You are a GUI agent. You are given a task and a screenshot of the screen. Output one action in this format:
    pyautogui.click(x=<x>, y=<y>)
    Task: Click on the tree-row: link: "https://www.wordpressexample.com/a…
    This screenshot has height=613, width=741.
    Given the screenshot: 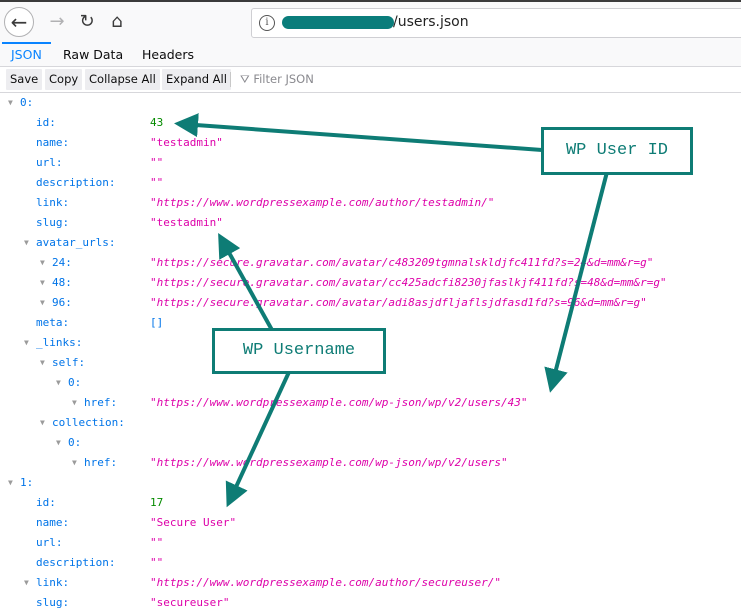 What is the action you would take?
    pyautogui.click(x=370, y=203)
    